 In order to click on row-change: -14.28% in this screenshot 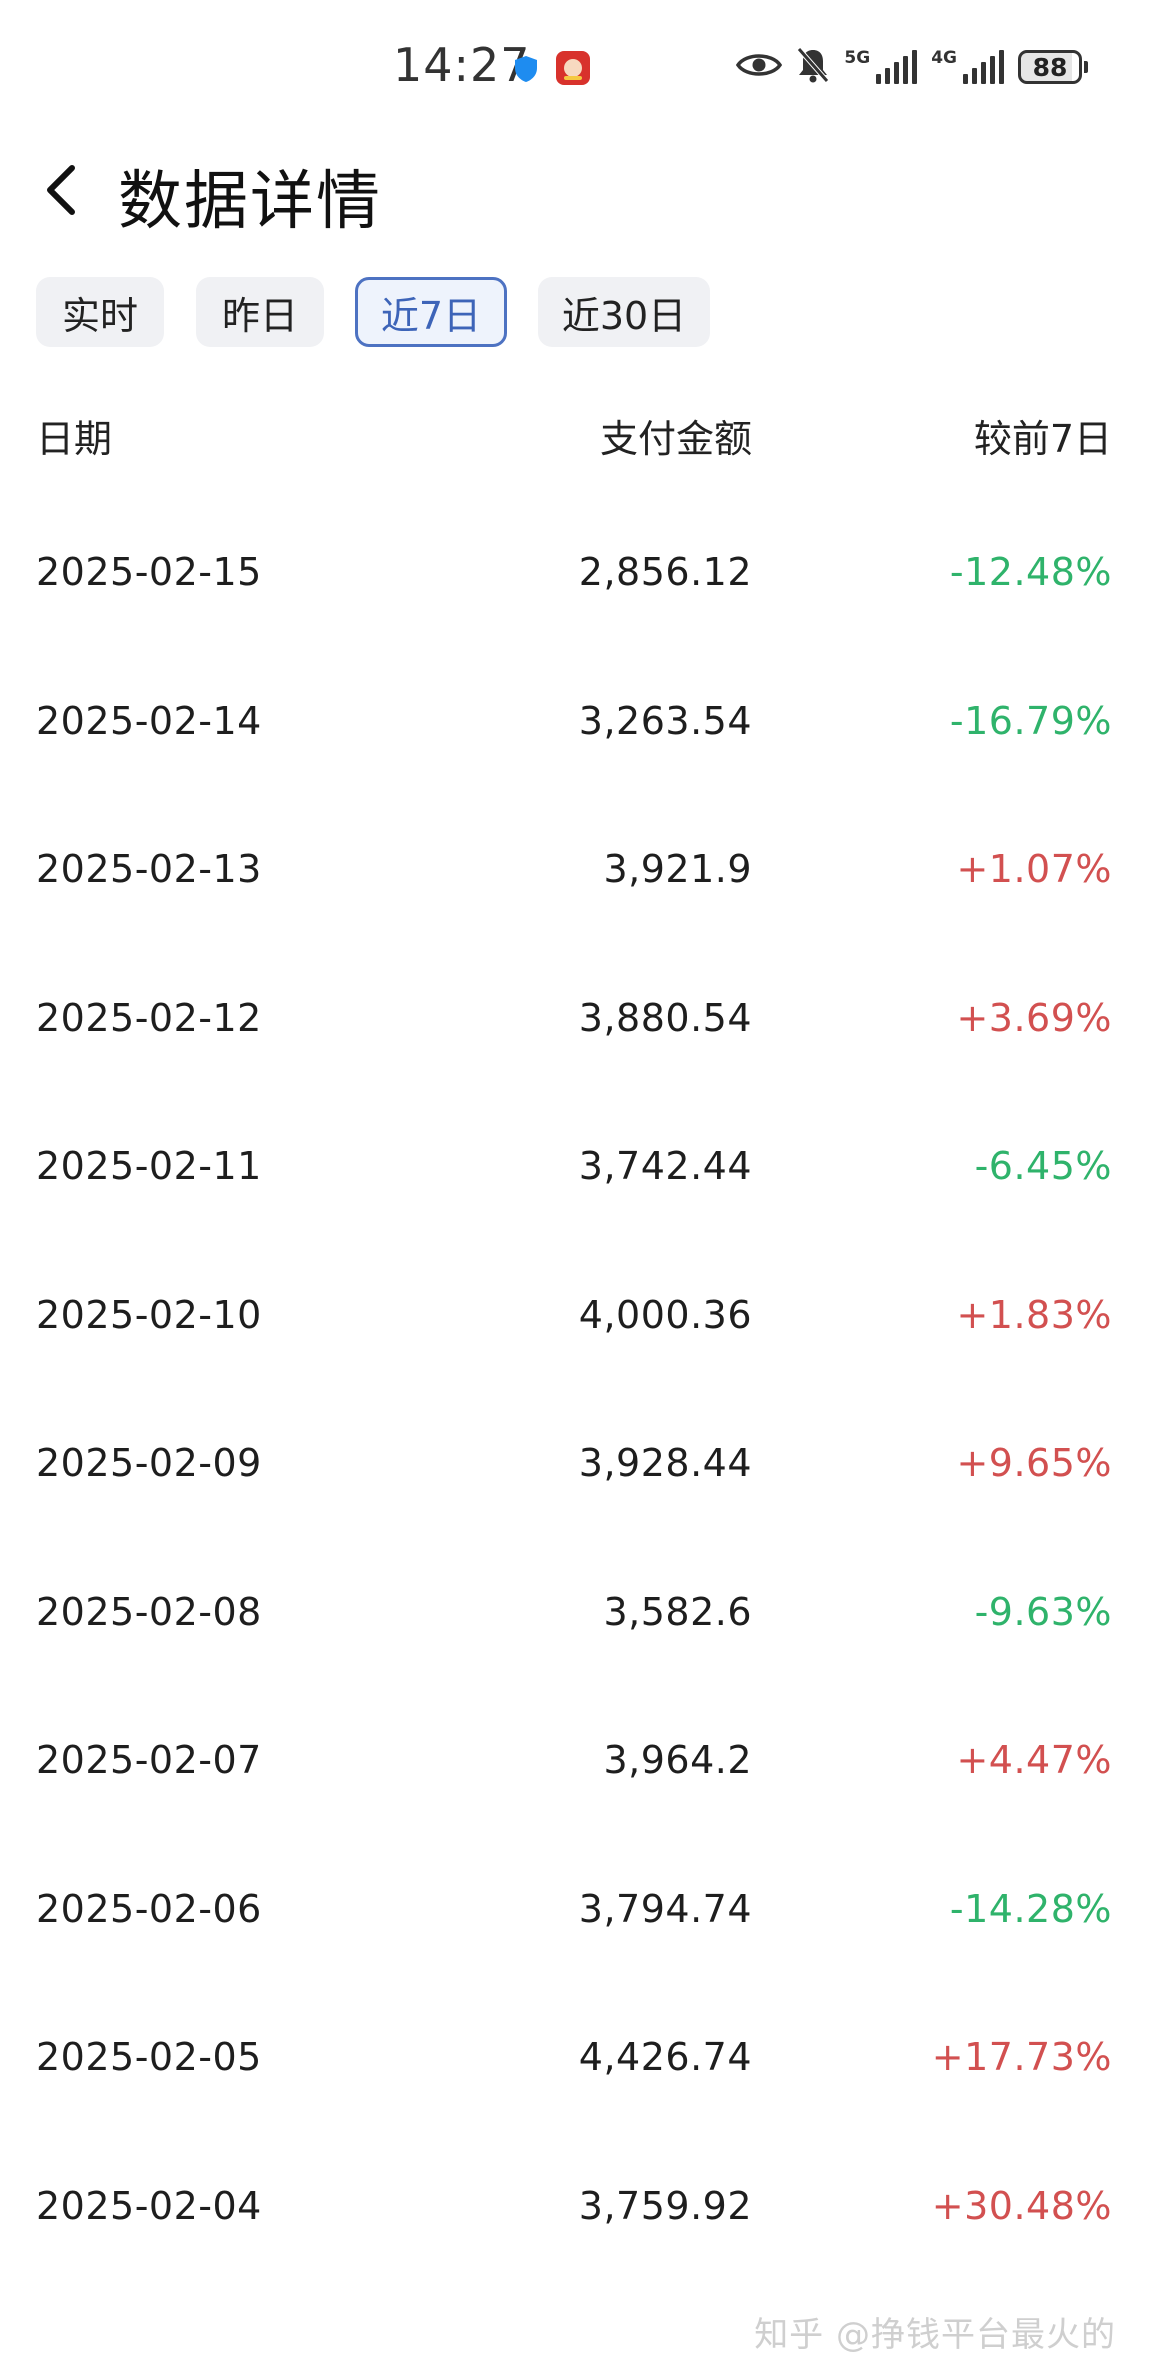, I will do `click(1030, 1908)`.